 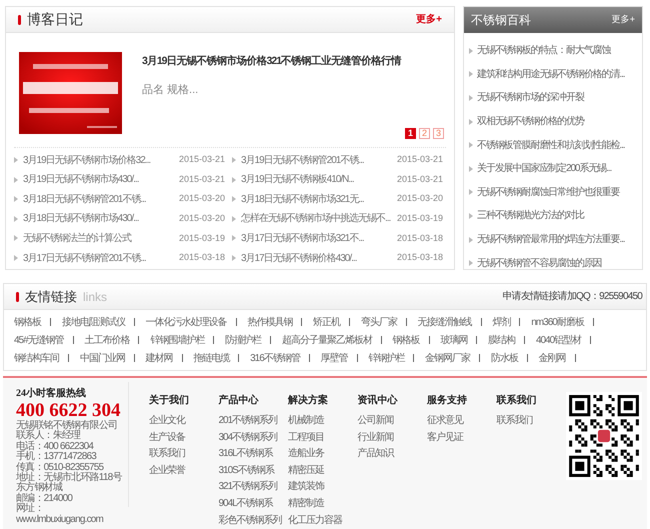 I want to click on post-date: 2015-03-21, so click(x=420, y=159).